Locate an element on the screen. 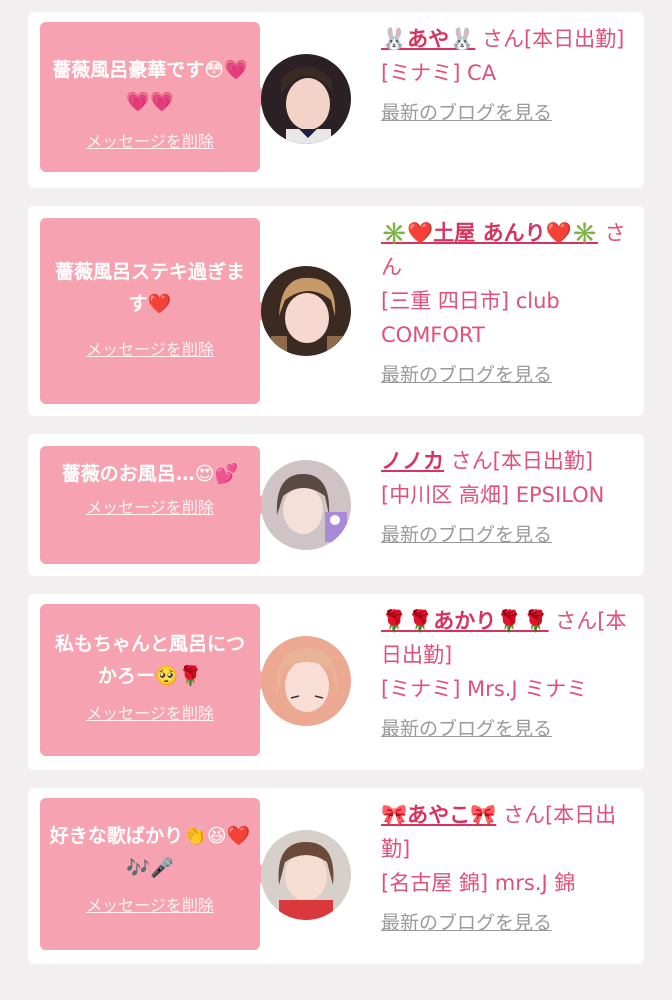 This screenshot has width=672, height=1000. sender-name-link: 🐰あや🐰 is located at coordinates (428, 39).